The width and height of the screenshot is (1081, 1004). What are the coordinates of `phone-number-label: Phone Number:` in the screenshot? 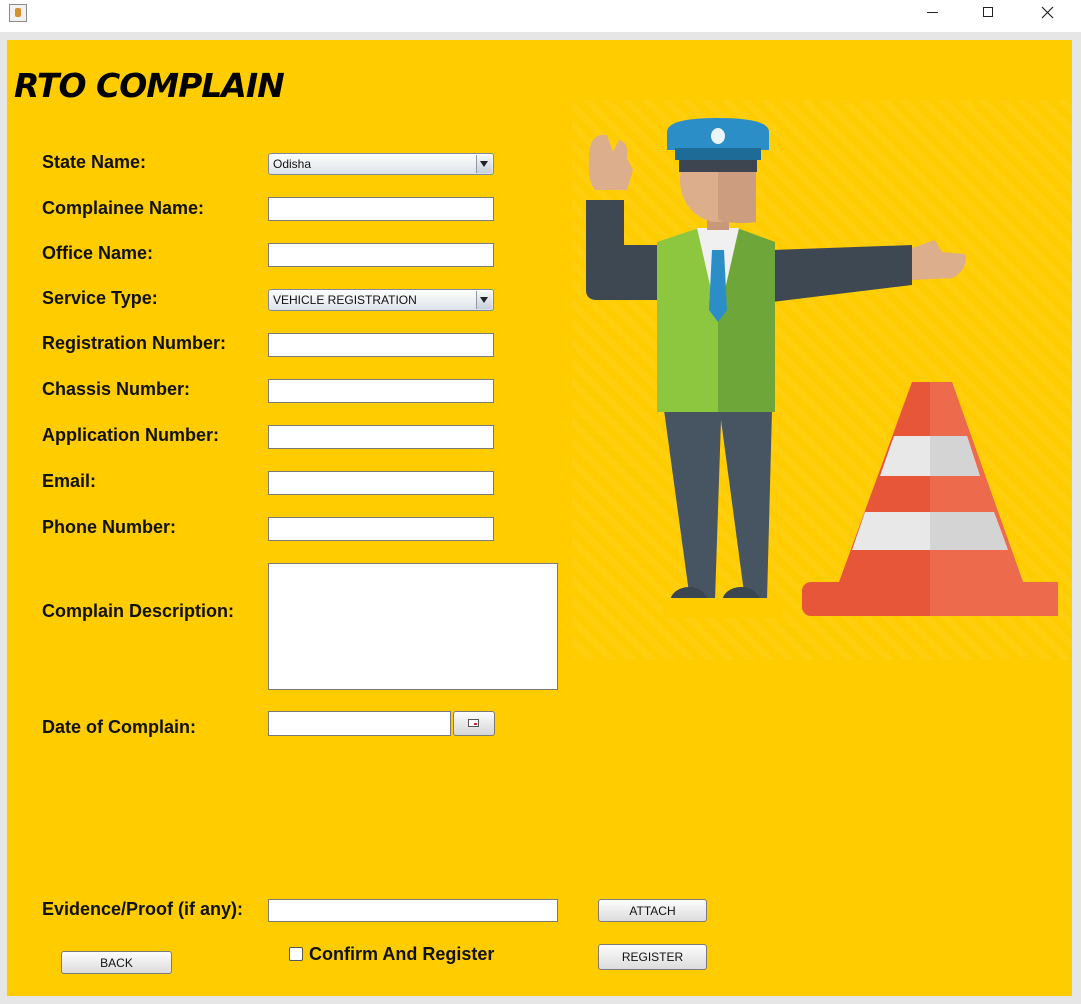 It's located at (109, 527).